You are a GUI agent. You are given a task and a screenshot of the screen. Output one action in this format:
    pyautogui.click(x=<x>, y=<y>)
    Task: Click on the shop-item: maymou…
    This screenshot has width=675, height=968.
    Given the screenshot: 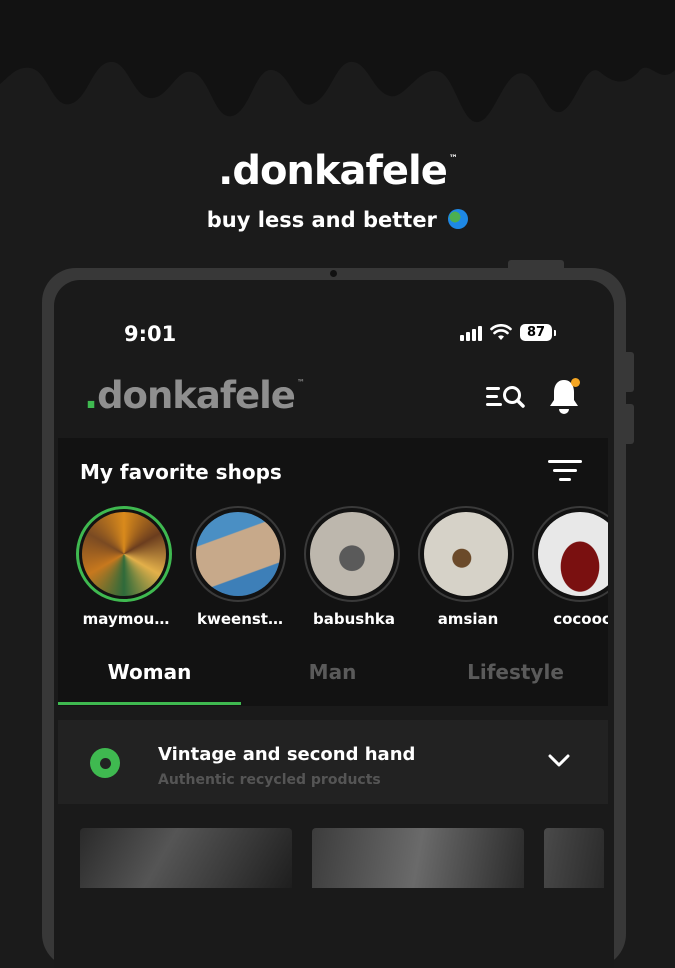 What is the action you would take?
    pyautogui.click(x=126, y=567)
    